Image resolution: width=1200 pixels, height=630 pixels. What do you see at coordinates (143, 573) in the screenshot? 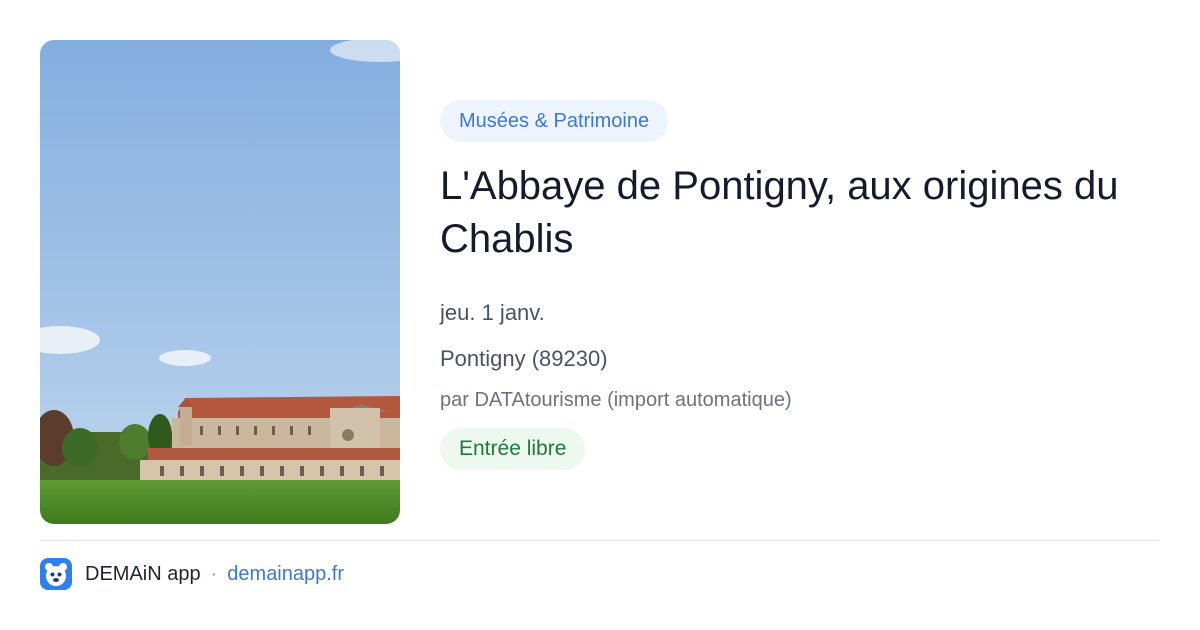
I see `app-name: DEMAiN app` at bounding box center [143, 573].